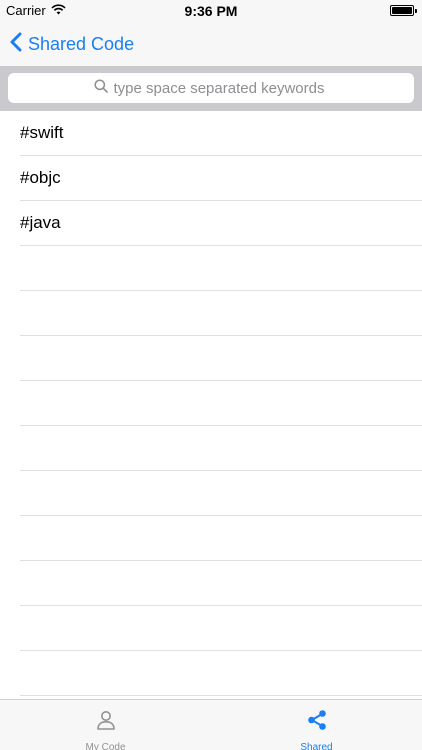 The image size is (422, 750). I want to click on navigation-bar: Shared Code, so click(211, 44).